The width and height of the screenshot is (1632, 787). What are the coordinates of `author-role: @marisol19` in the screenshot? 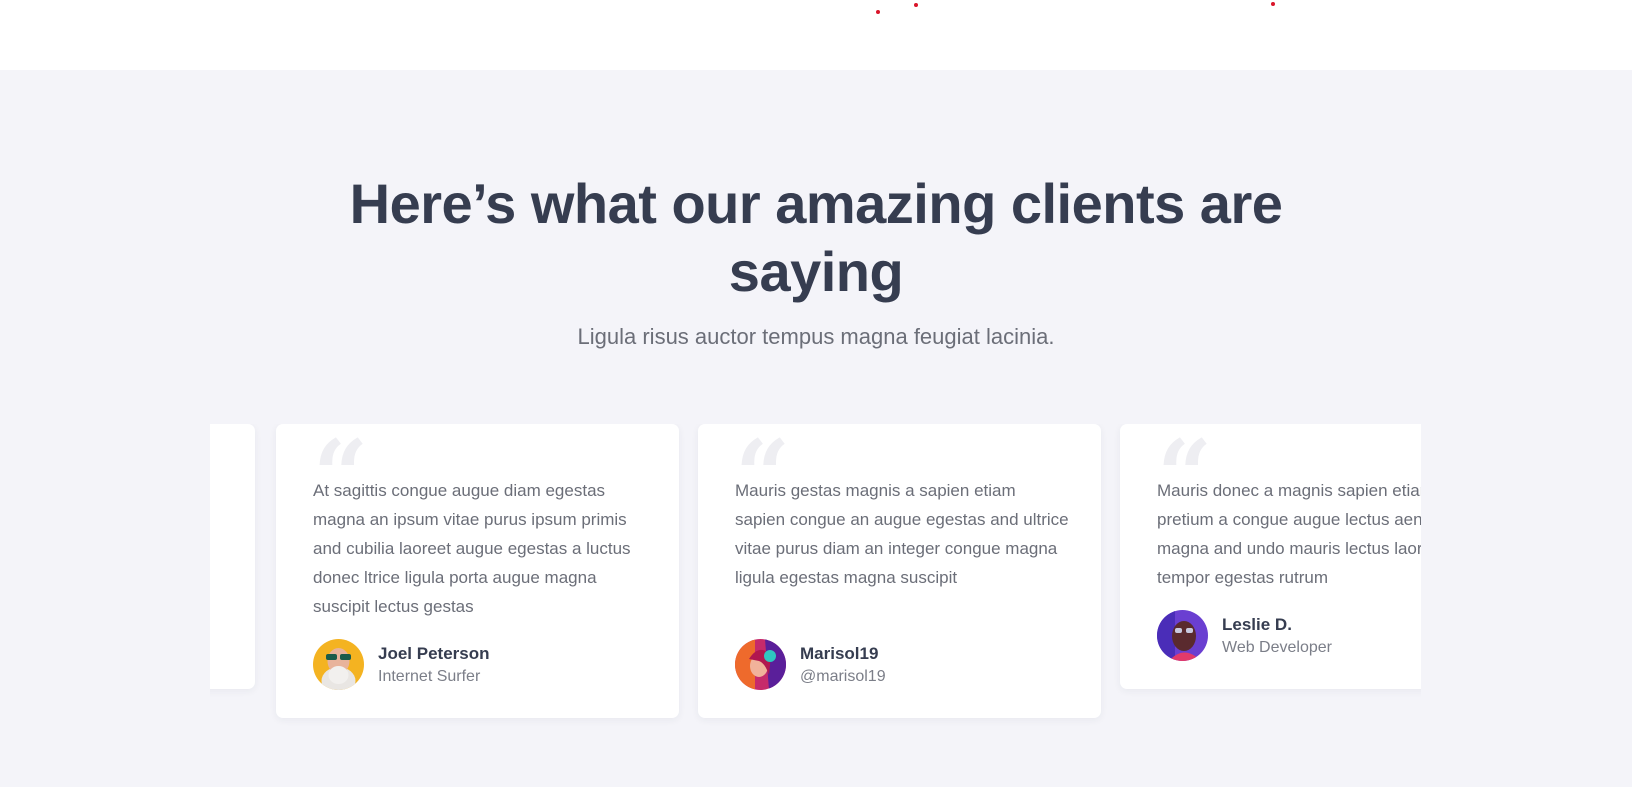 It's located at (843, 676).